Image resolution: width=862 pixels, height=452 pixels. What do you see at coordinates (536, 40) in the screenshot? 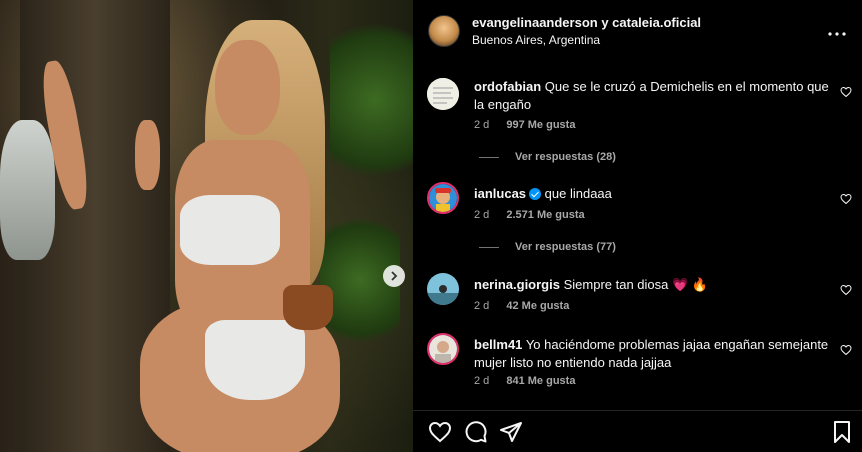
I see `post-location: Buenos Aires, Argentina` at bounding box center [536, 40].